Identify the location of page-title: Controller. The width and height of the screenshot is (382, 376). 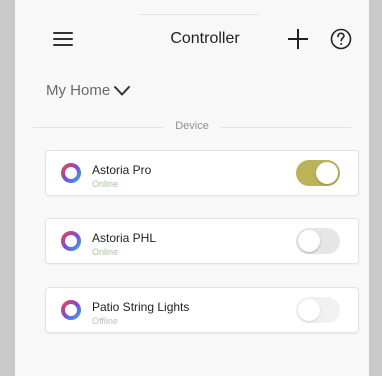
(205, 38).